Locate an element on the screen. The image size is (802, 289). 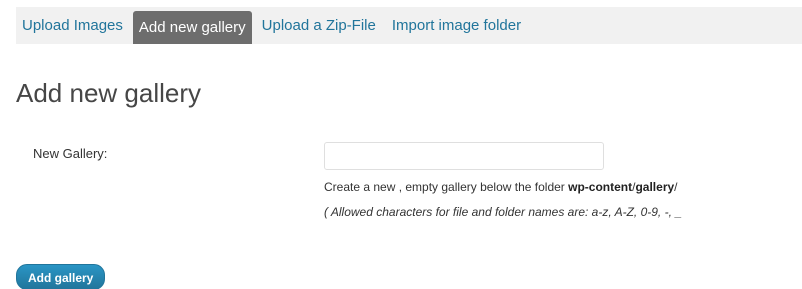
new-gallery-input is located at coordinates (464, 156).